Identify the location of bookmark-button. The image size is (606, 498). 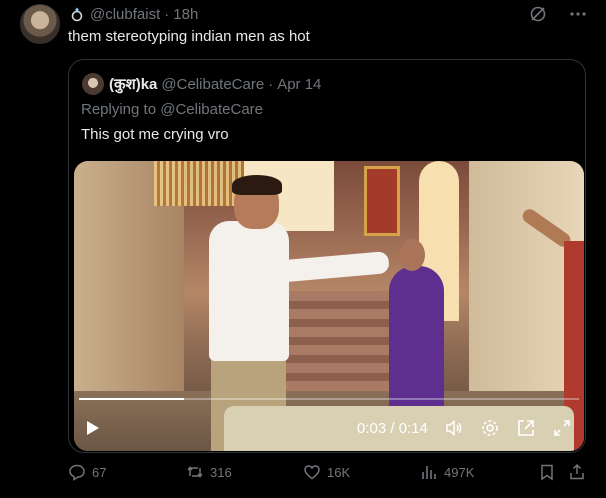
(547, 472).